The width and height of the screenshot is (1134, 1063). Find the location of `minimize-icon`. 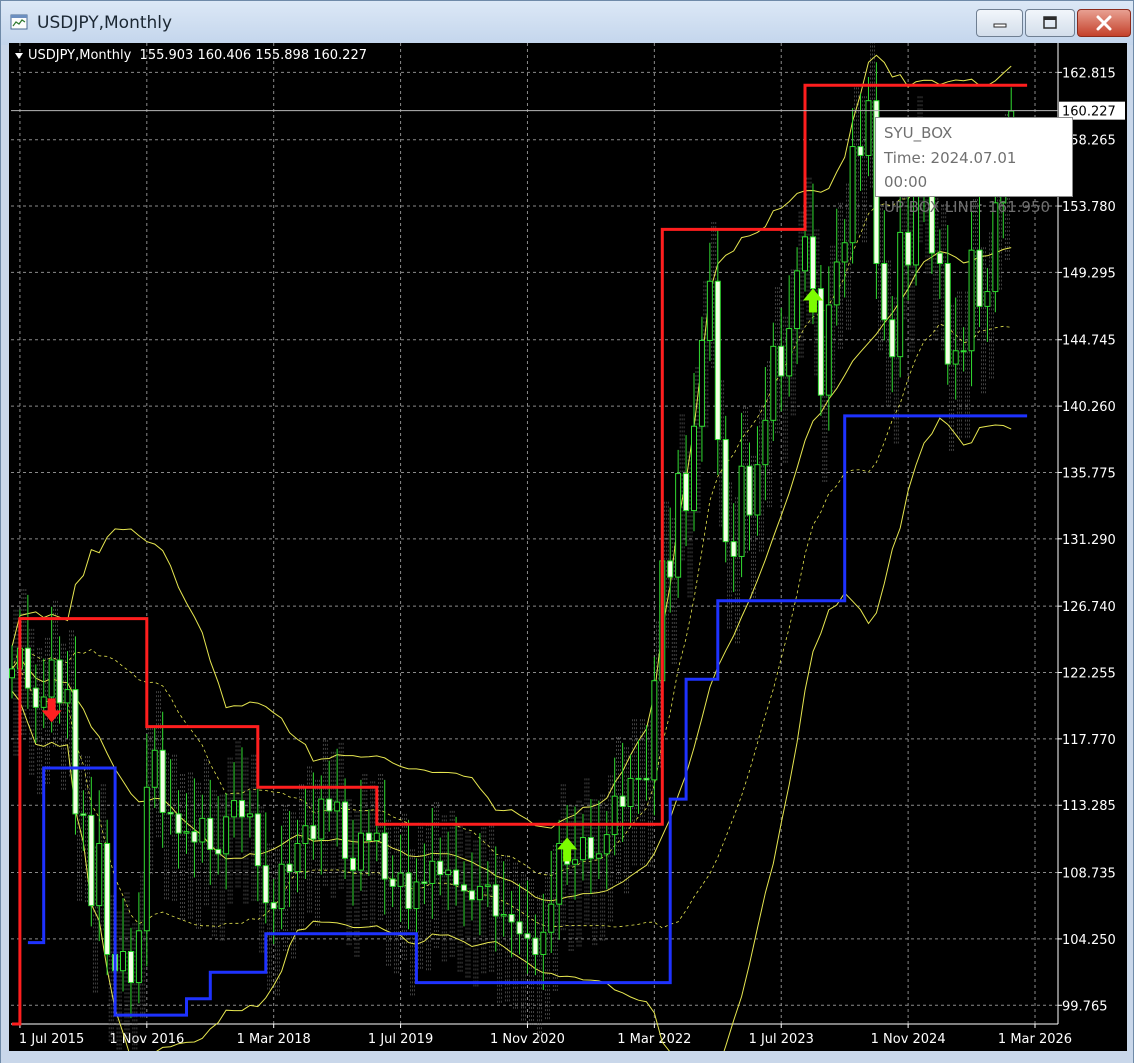

minimize-icon is located at coordinates (999, 25).